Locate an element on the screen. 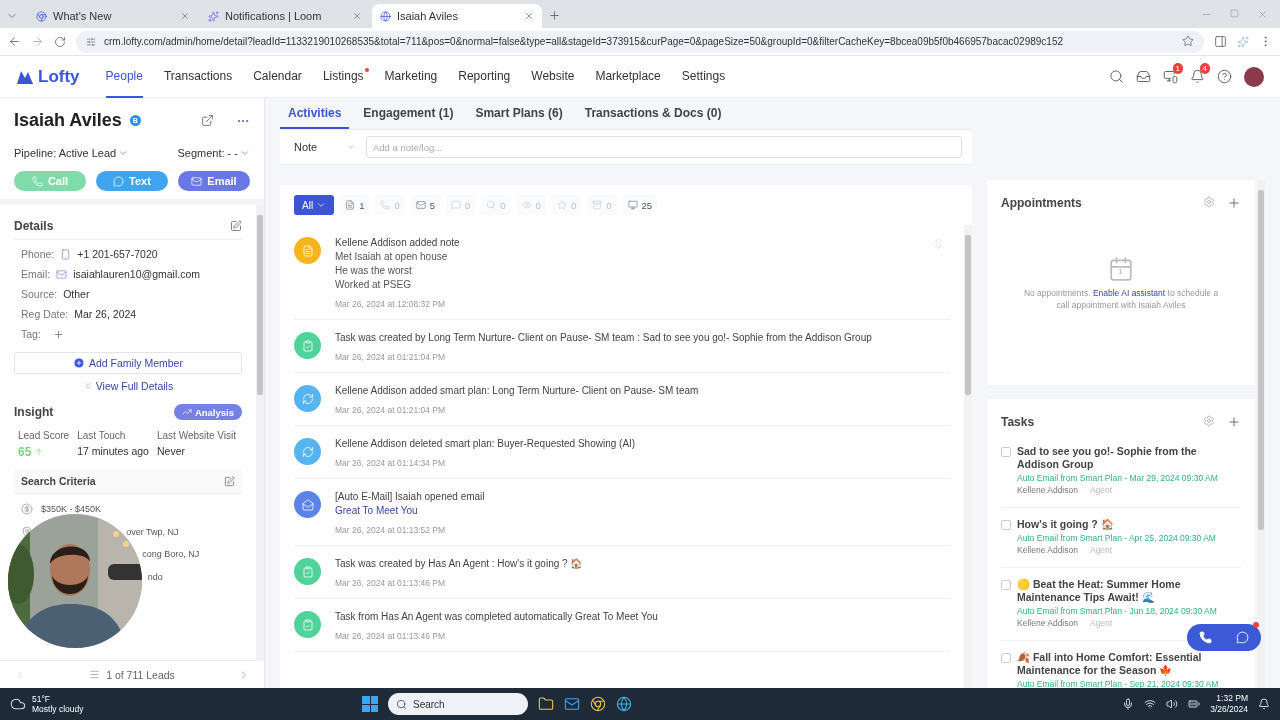 The image size is (1280, 720). all-filter-button: All is located at coordinates (314, 205).